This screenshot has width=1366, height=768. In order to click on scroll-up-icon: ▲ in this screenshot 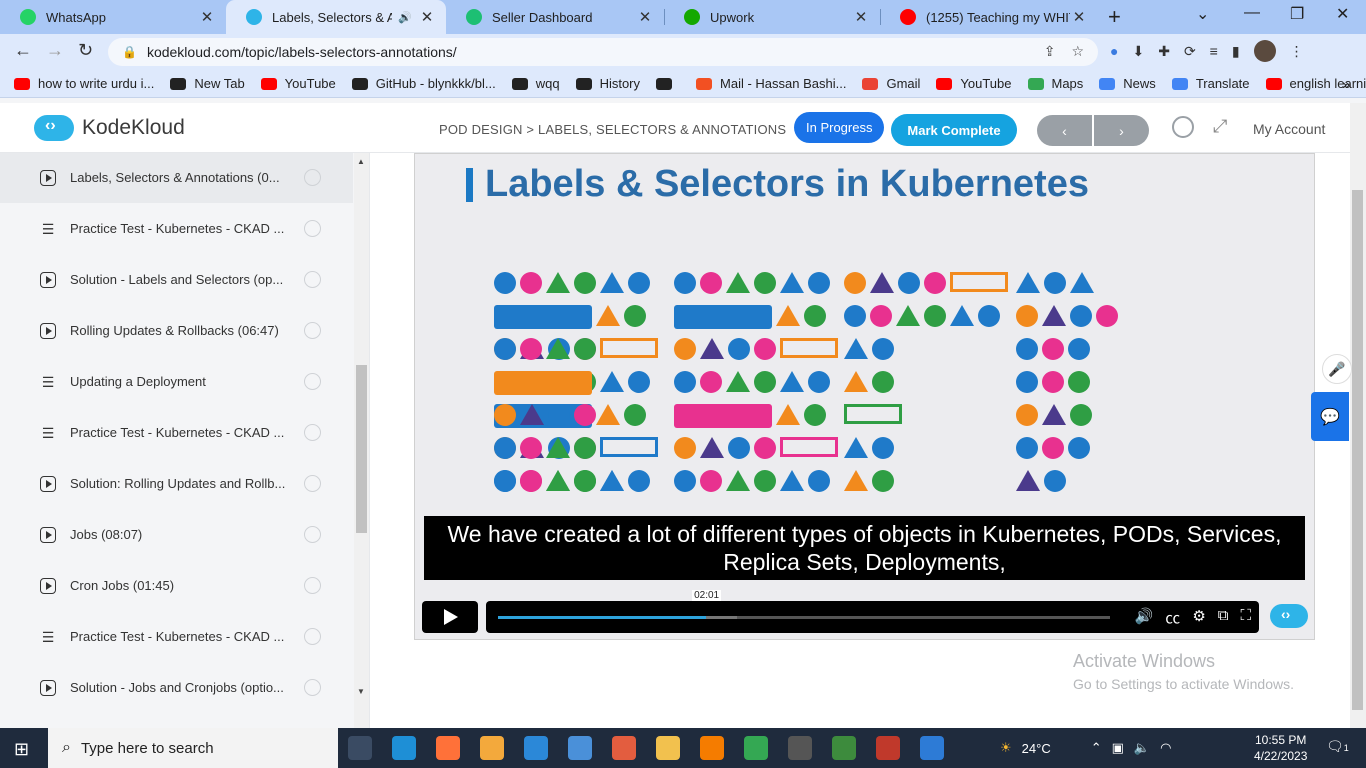, I will do `click(361, 161)`.